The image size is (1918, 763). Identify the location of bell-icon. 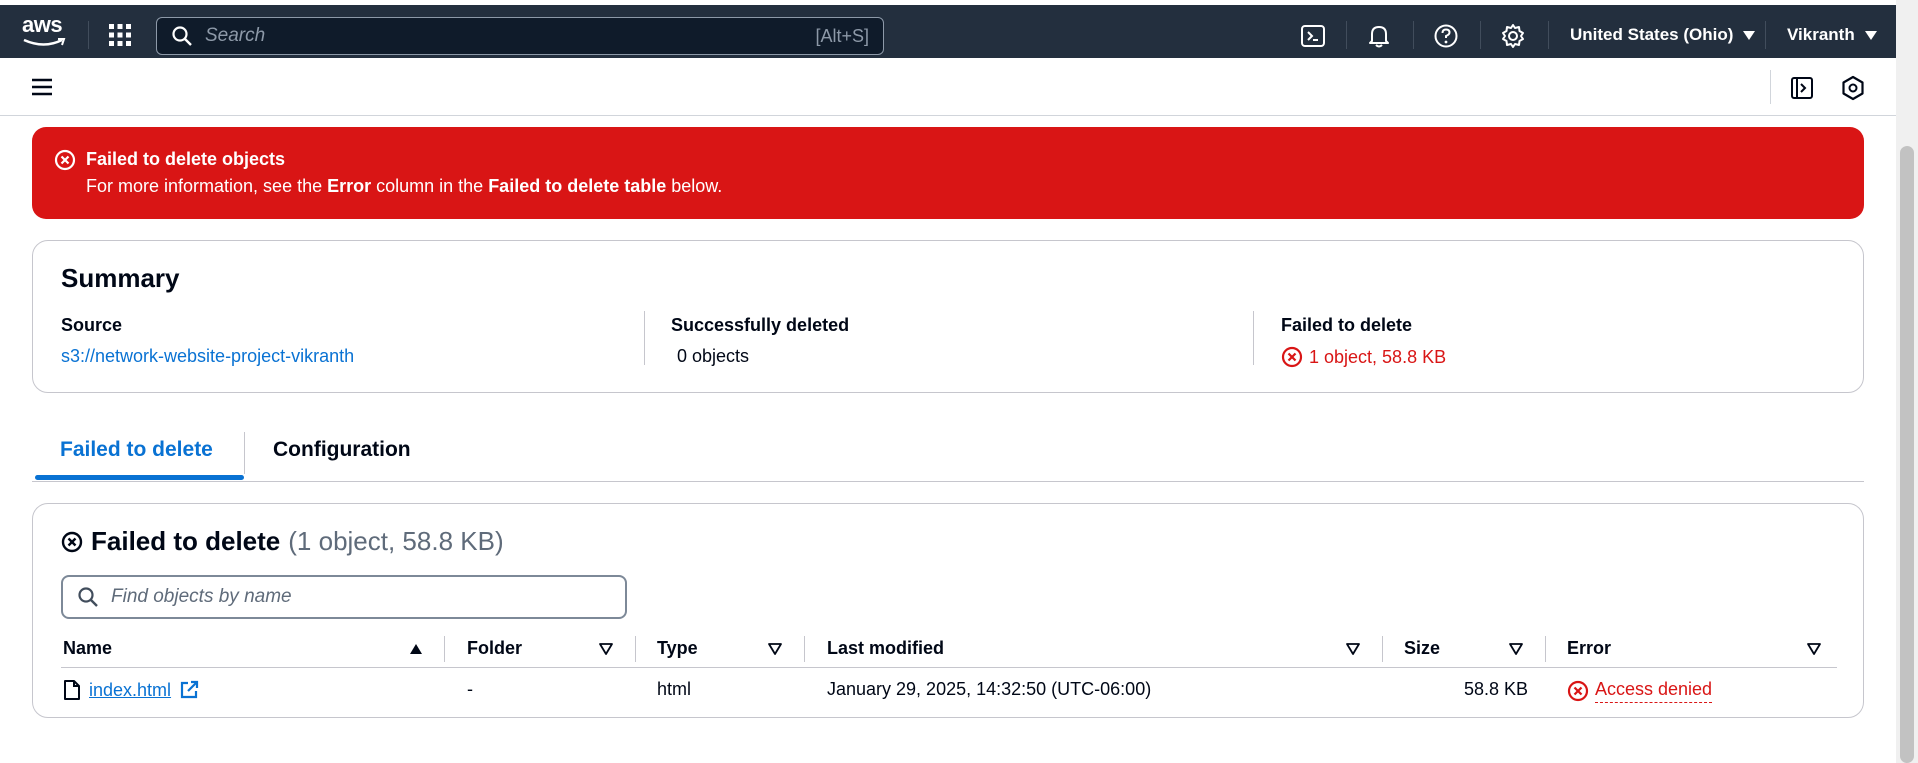
(1379, 36).